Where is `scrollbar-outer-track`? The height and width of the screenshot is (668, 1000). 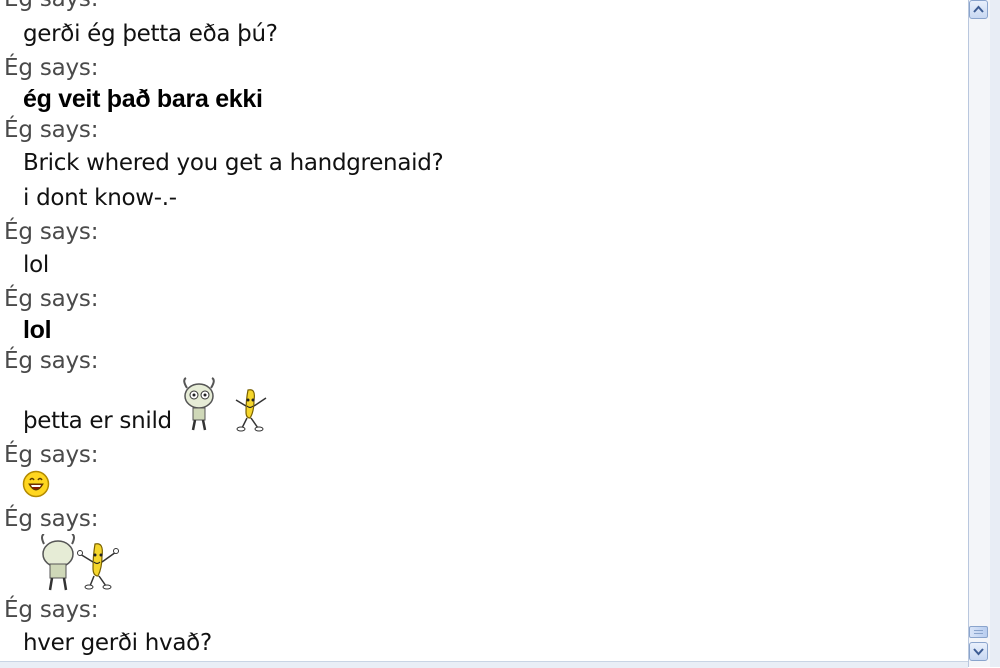 scrollbar-outer-track is located at coordinates (995, 333).